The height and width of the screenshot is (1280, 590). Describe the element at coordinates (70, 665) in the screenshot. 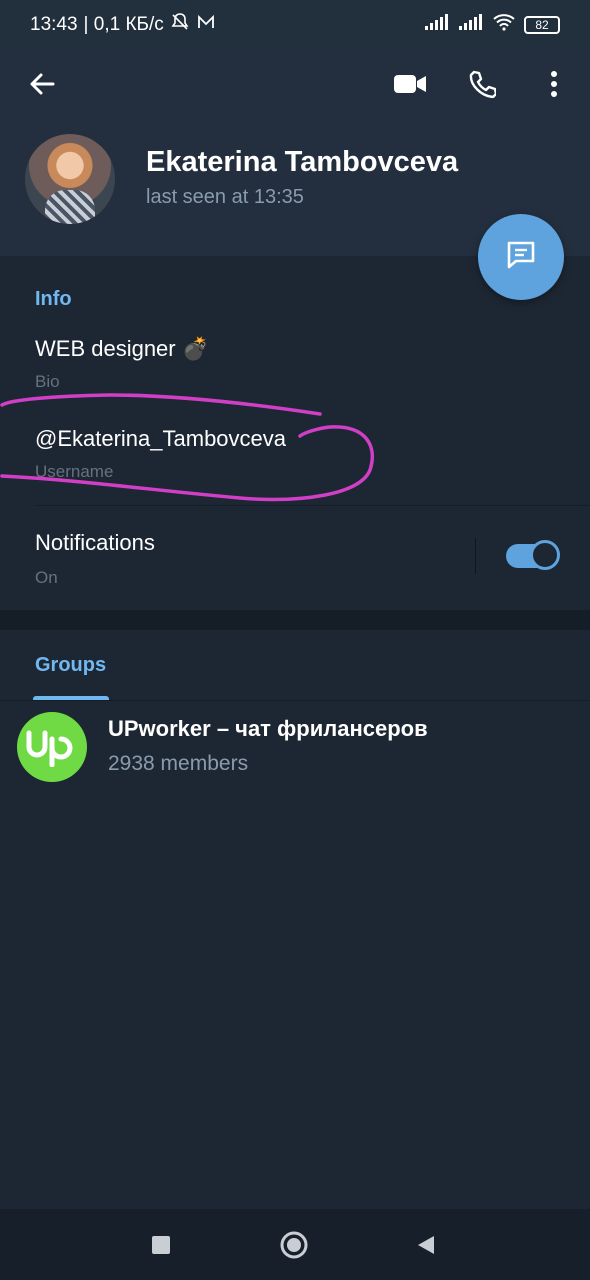

I see `tab-groups: Groups` at that location.